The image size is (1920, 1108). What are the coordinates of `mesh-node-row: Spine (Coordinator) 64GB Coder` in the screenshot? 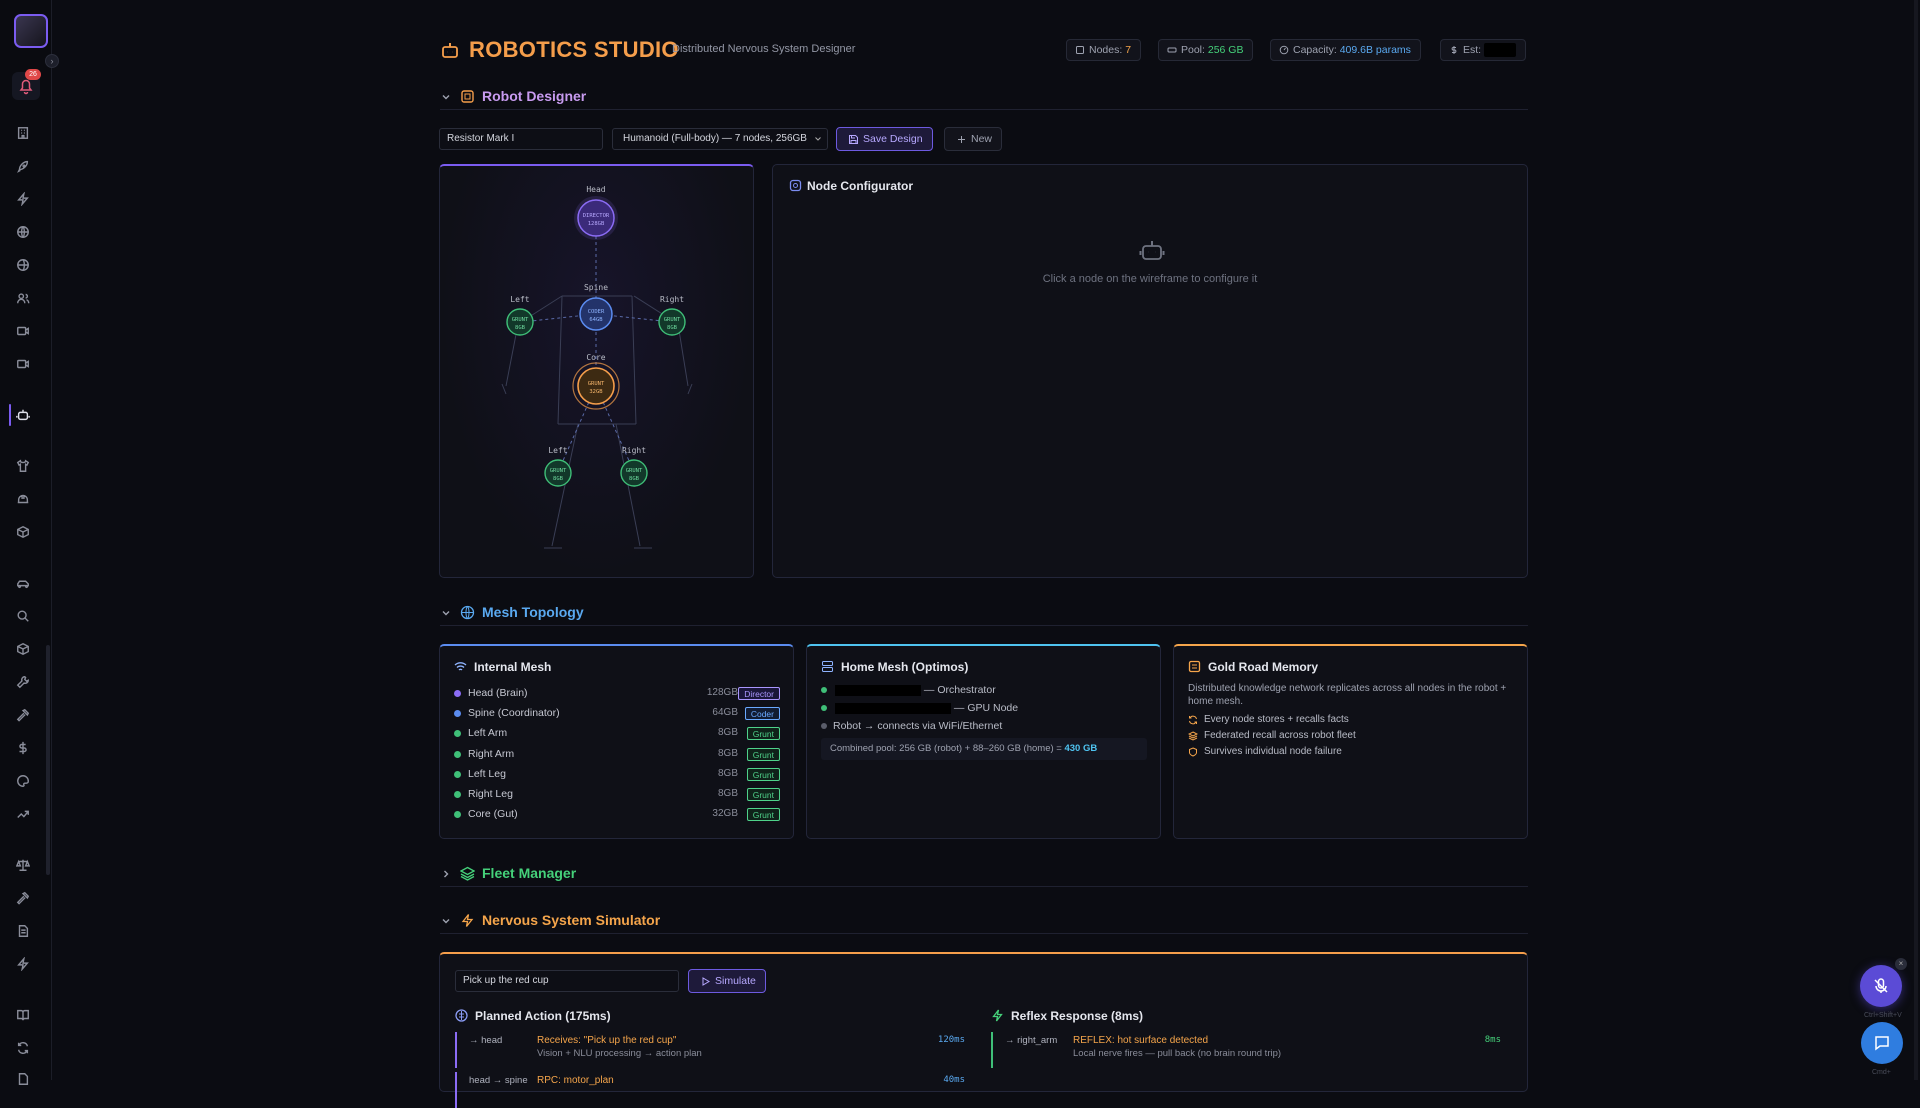 It's located at (617, 713).